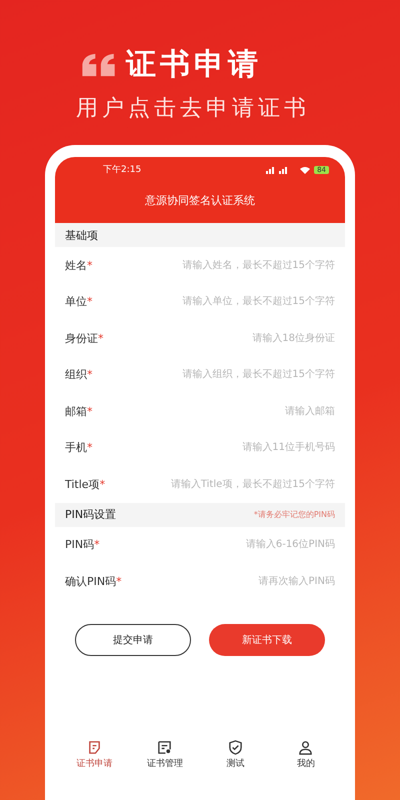  Describe the element at coordinates (164, 747) in the screenshot. I see `certificate-icon` at that location.